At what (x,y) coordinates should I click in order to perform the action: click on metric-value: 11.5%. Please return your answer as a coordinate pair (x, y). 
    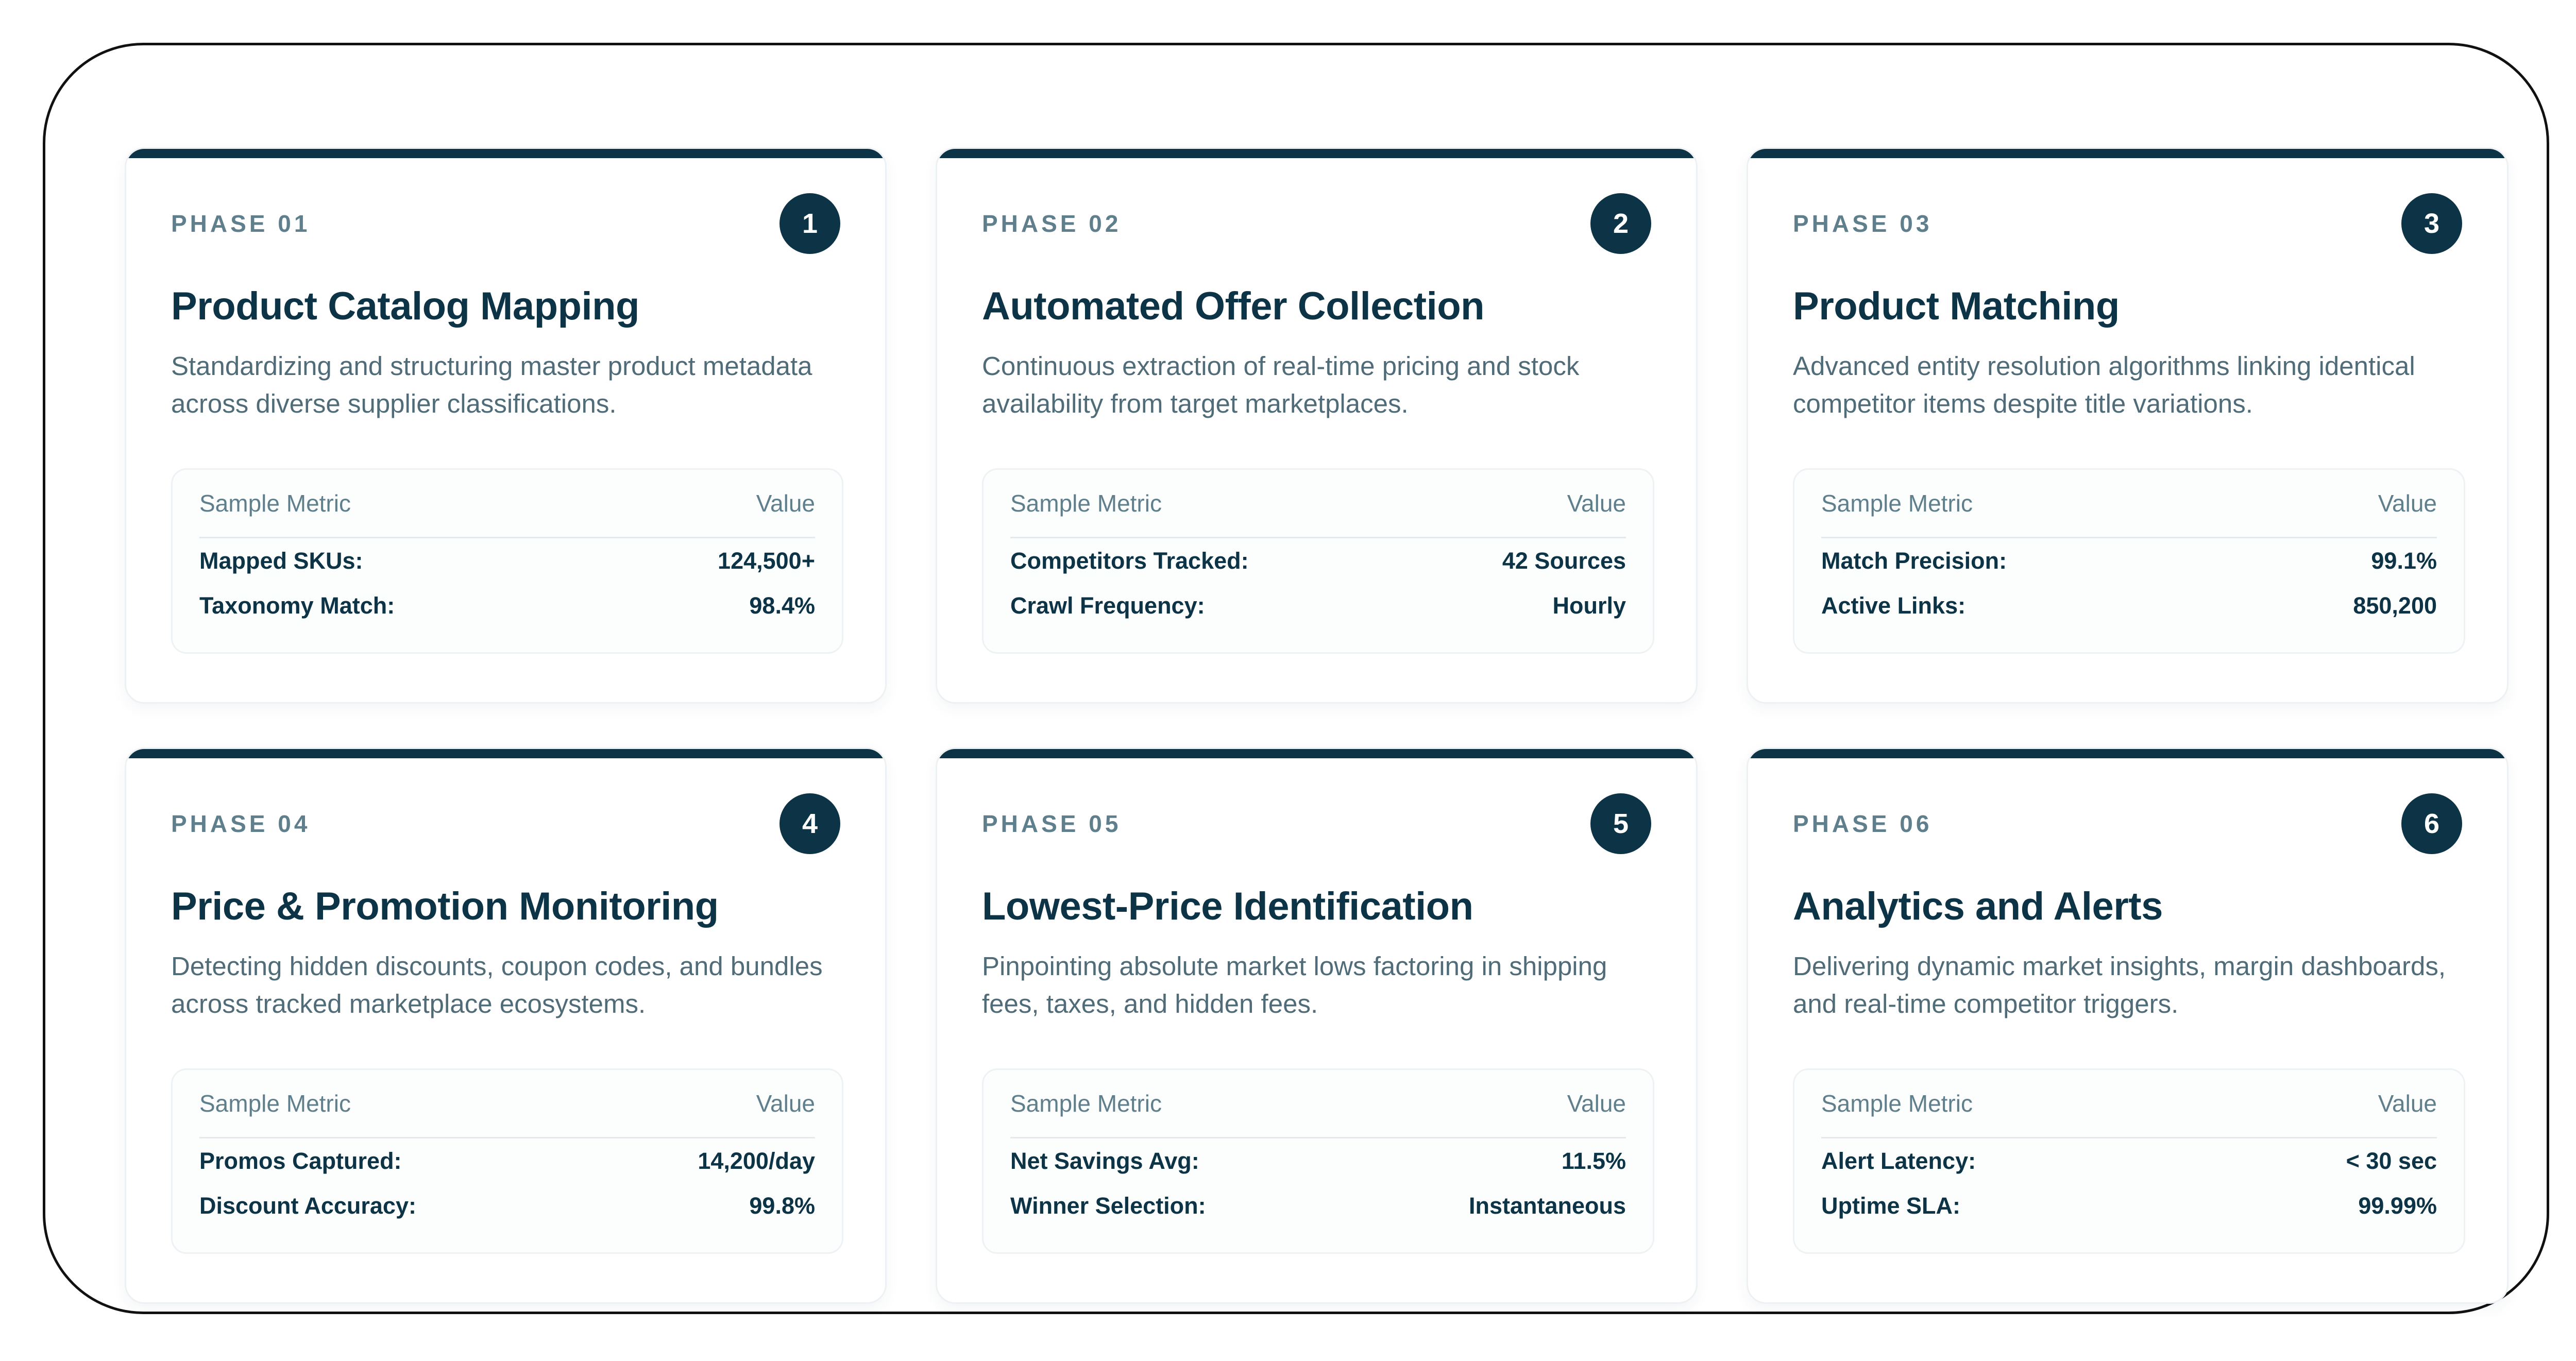
    Looking at the image, I should click on (1593, 1161).